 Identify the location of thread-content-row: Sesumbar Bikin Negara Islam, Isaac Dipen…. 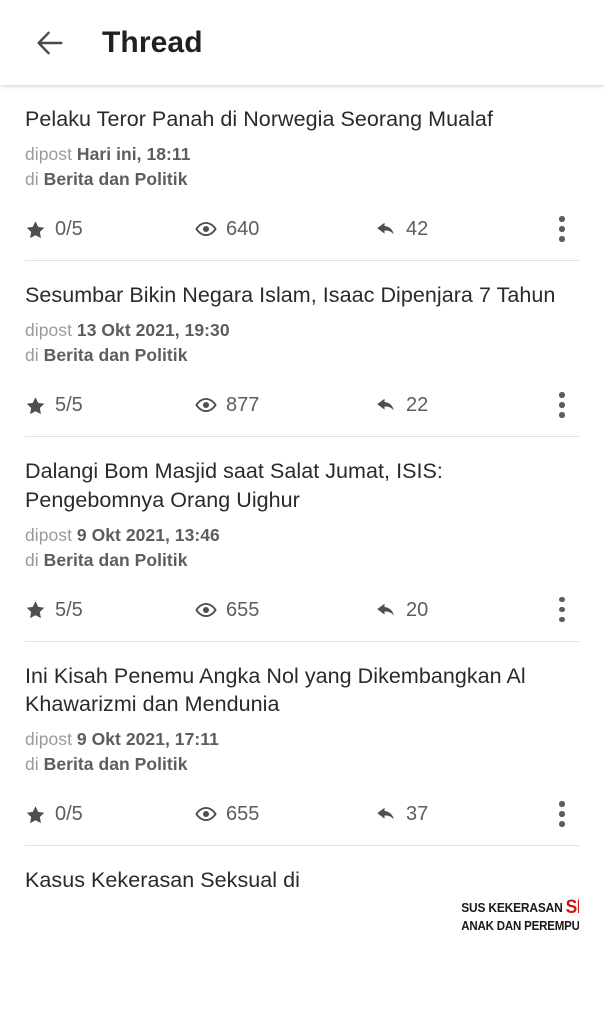
(302, 324).